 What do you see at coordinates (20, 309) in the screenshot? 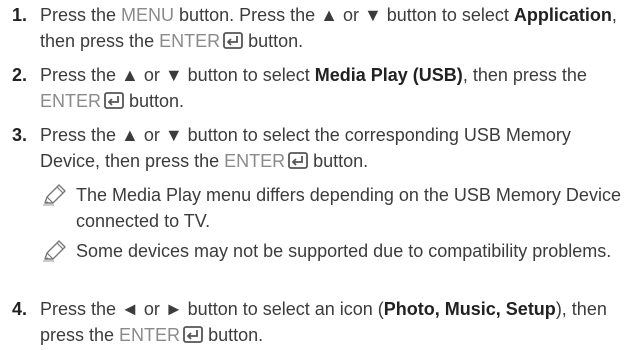
I see `step-number: 4.` at bounding box center [20, 309].